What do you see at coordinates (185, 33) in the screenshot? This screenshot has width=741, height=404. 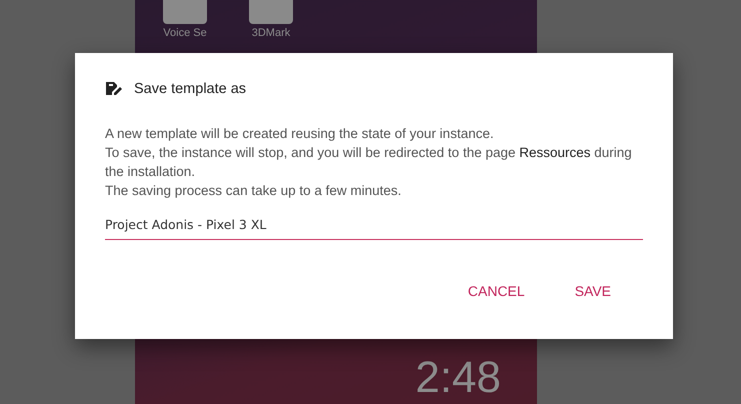 I see `app-label: Voice Se` at bounding box center [185, 33].